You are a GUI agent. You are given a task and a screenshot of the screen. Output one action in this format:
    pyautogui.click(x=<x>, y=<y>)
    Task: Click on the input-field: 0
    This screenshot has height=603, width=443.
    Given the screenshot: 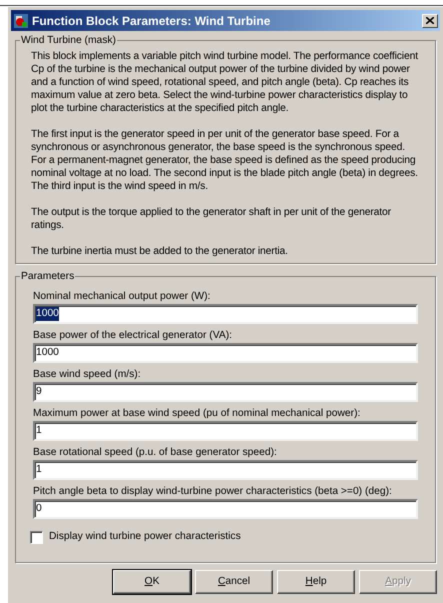 What is the action you would take?
    pyautogui.click(x=225, y=509)
    